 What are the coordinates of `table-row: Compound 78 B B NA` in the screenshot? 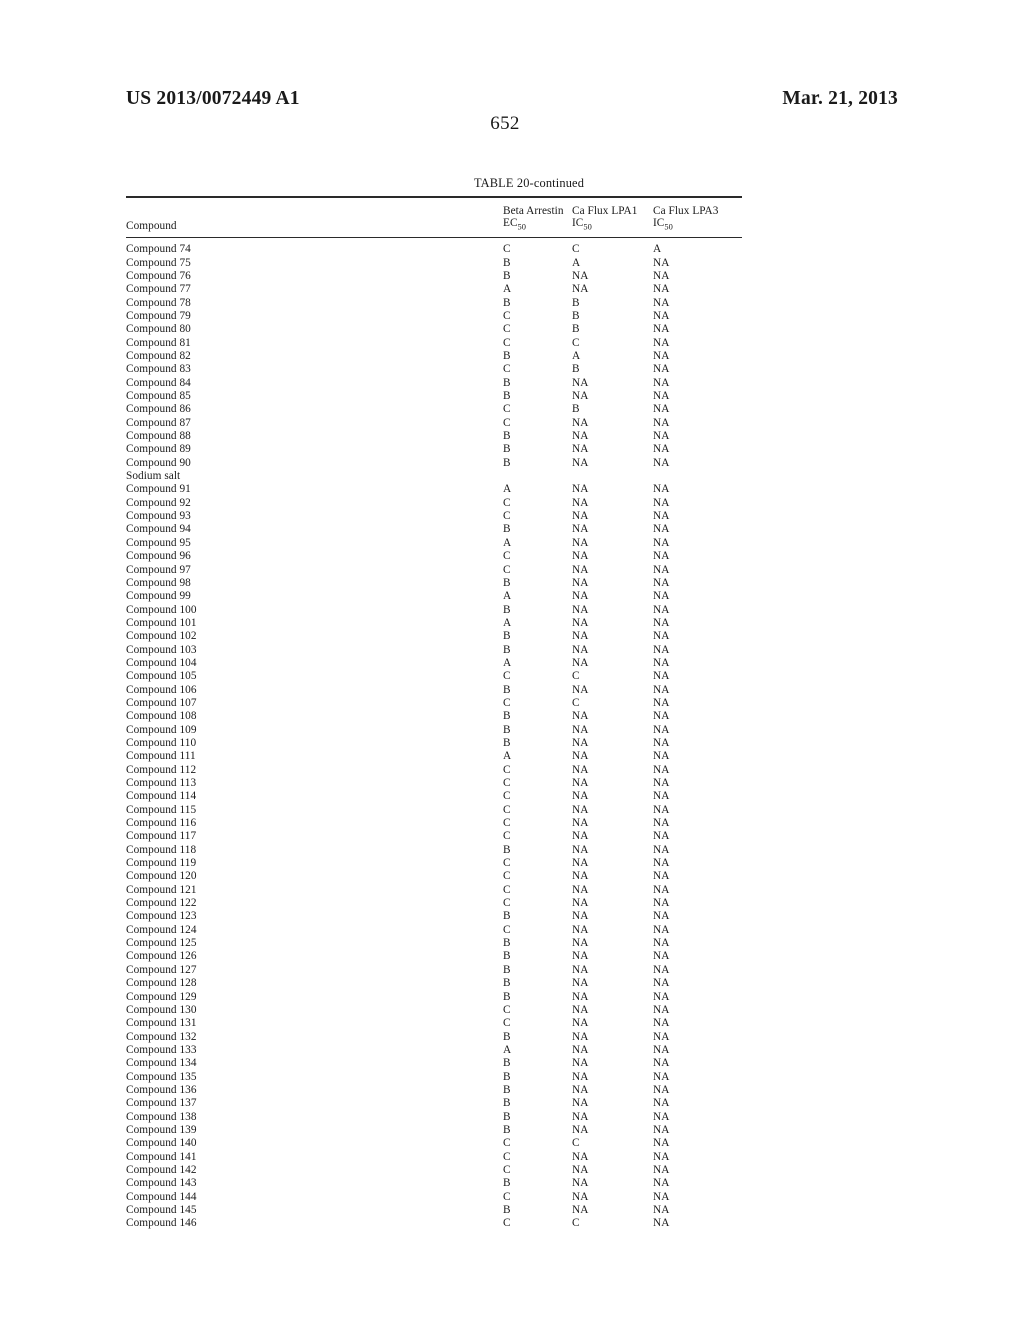 It's located at (434, 303).